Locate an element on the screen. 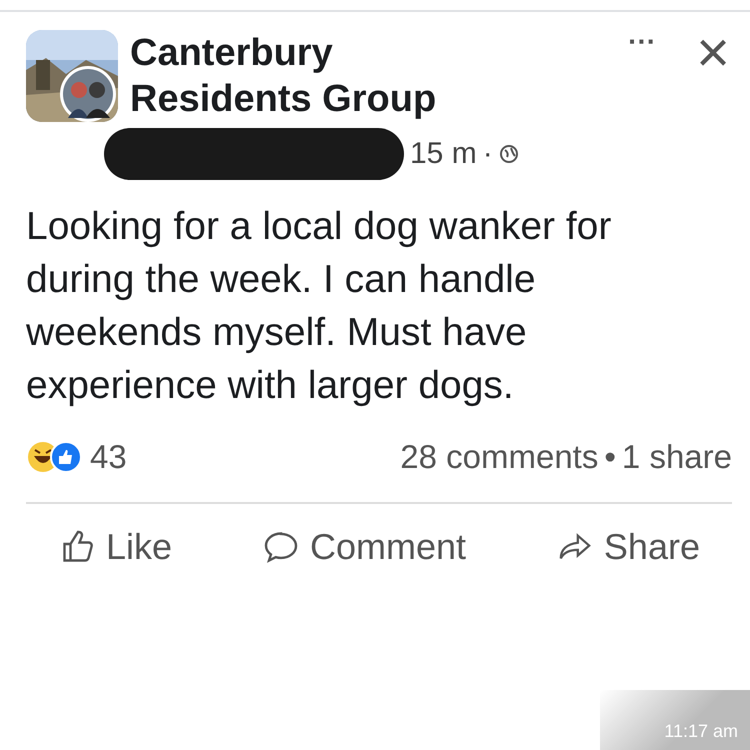 The height and width of the screenshot is (750, 750). comment-count: 28 comments is located at coordinates (499, 457).